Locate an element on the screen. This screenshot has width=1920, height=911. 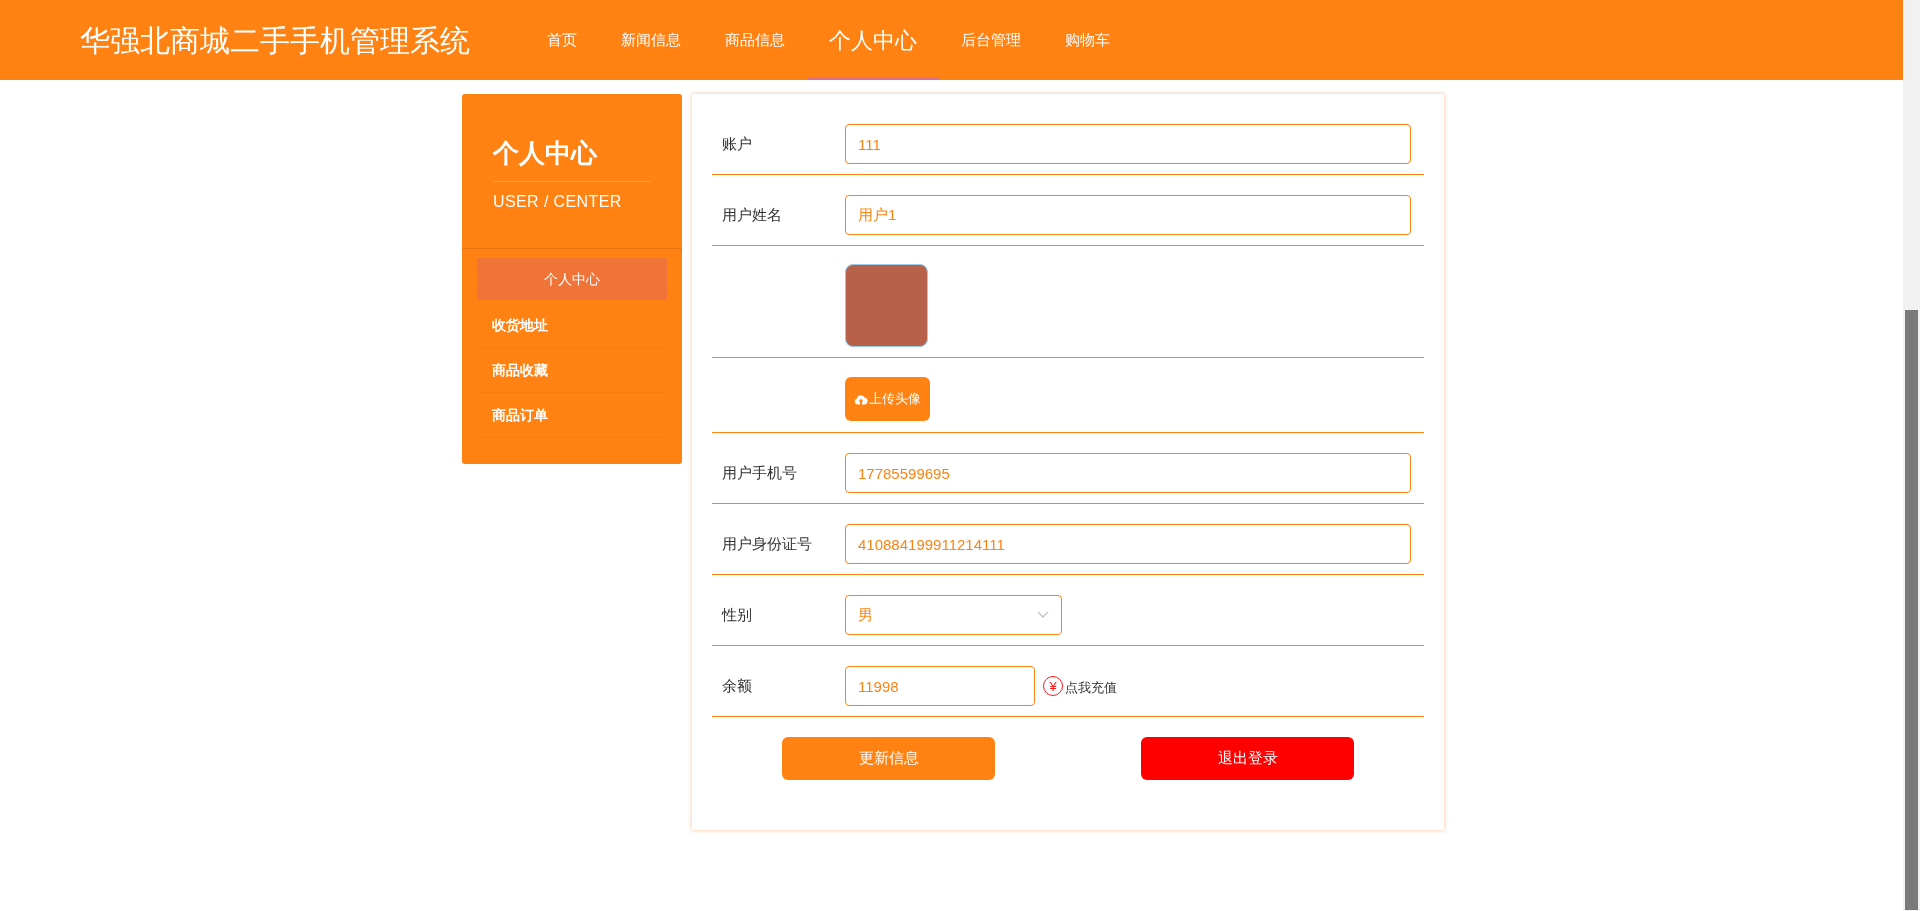
nav-link: 个人中心 is located at coordinates (873, 40).